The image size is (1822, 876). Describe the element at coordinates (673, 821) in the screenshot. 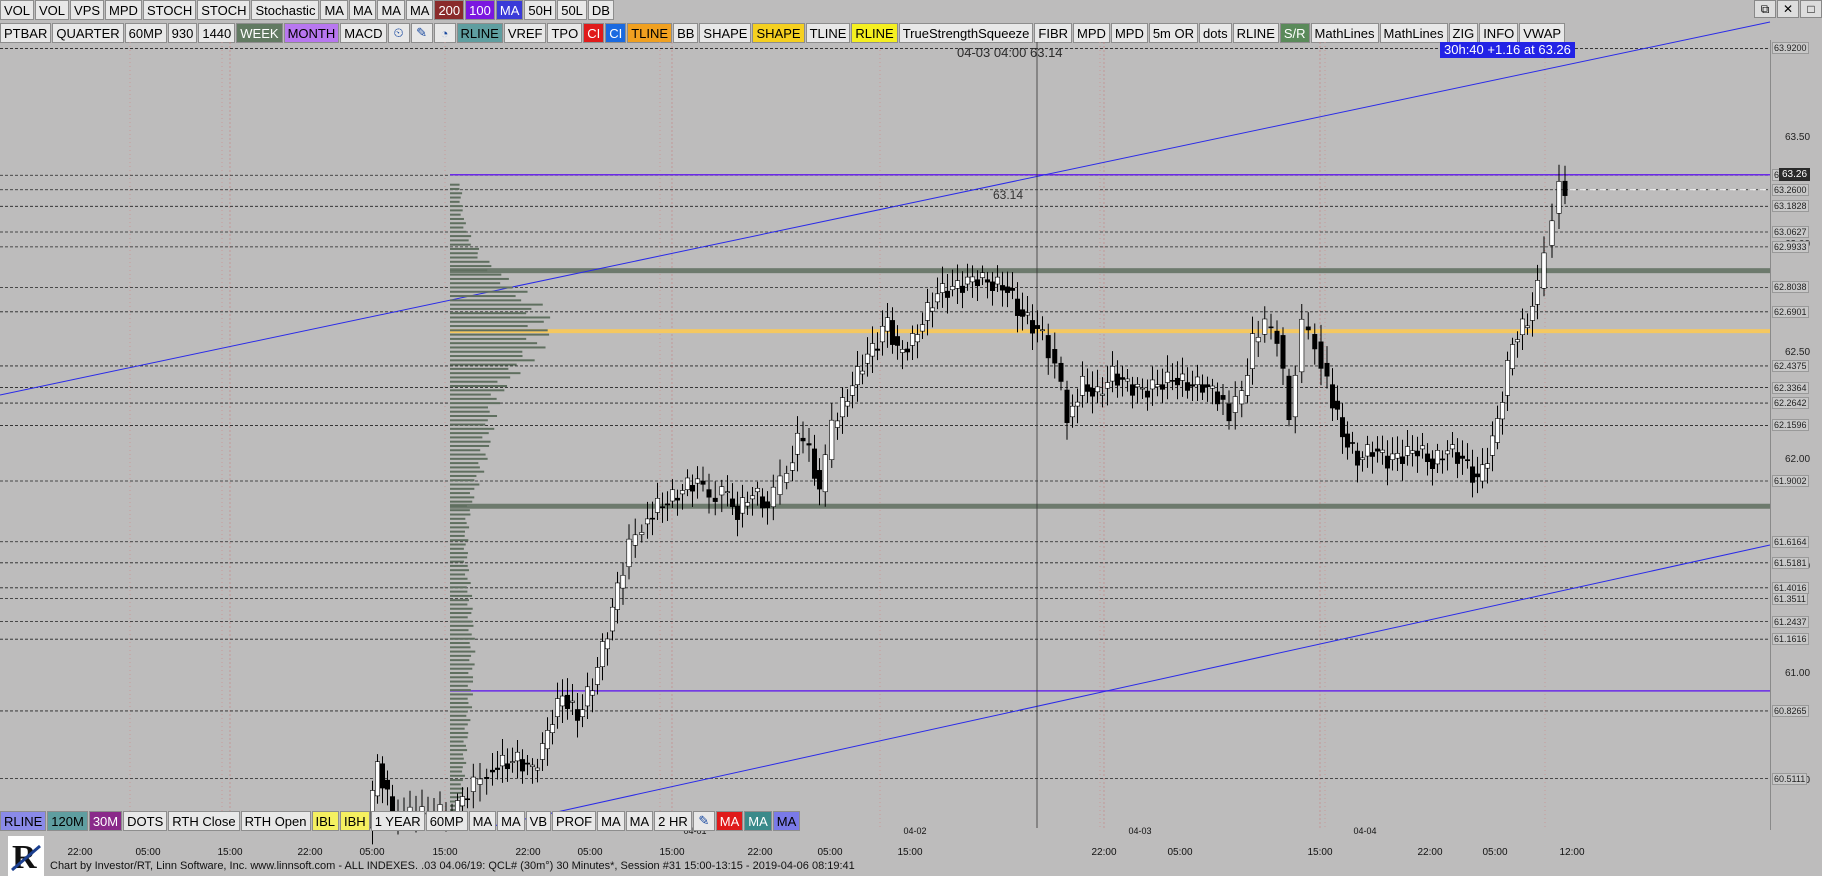

I see `toolbar-bottom-button-2-hr: 2 HR` at that location.